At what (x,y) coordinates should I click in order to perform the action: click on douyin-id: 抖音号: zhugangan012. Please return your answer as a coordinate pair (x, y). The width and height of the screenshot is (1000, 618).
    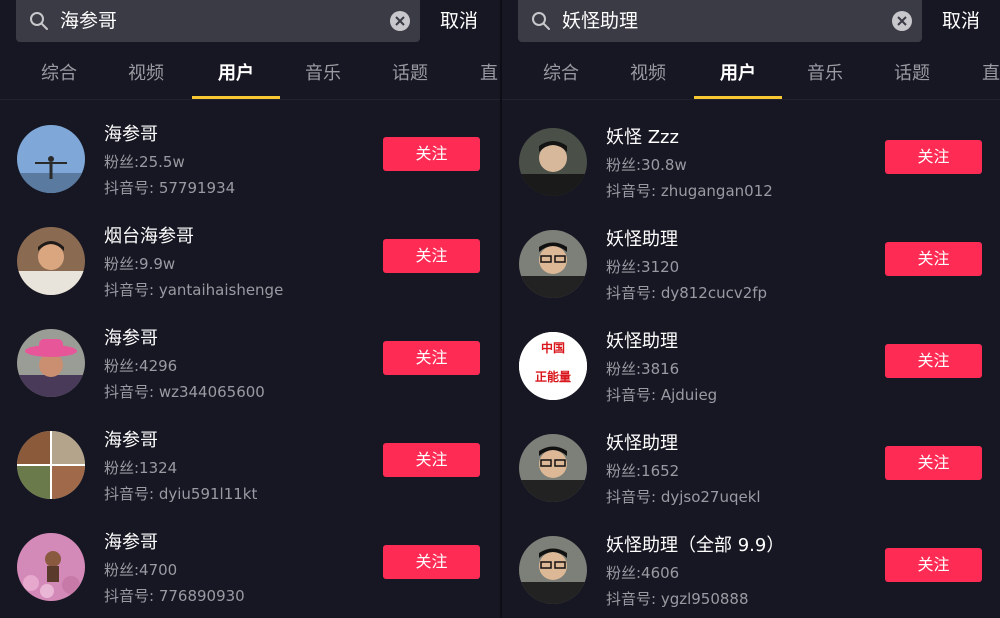
    Looking at the image, I should click on (689, 191).